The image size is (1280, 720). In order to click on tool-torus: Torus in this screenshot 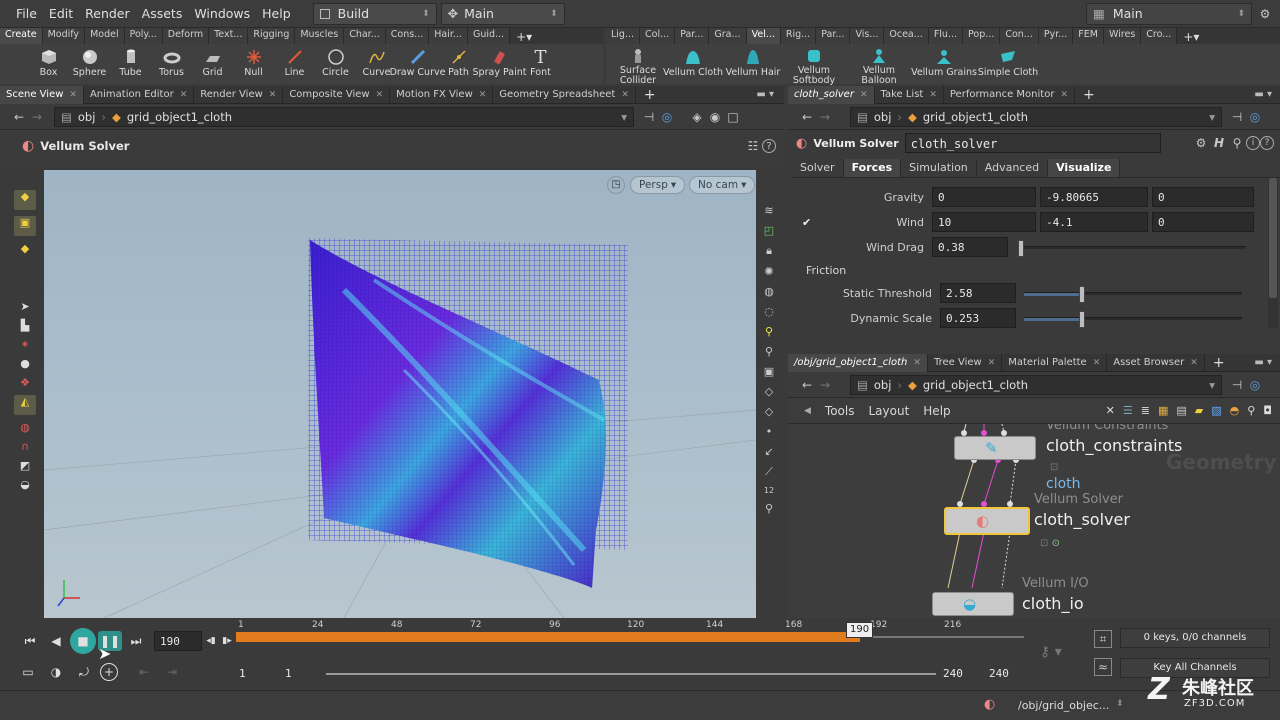, I will do `click(171, 64)`.